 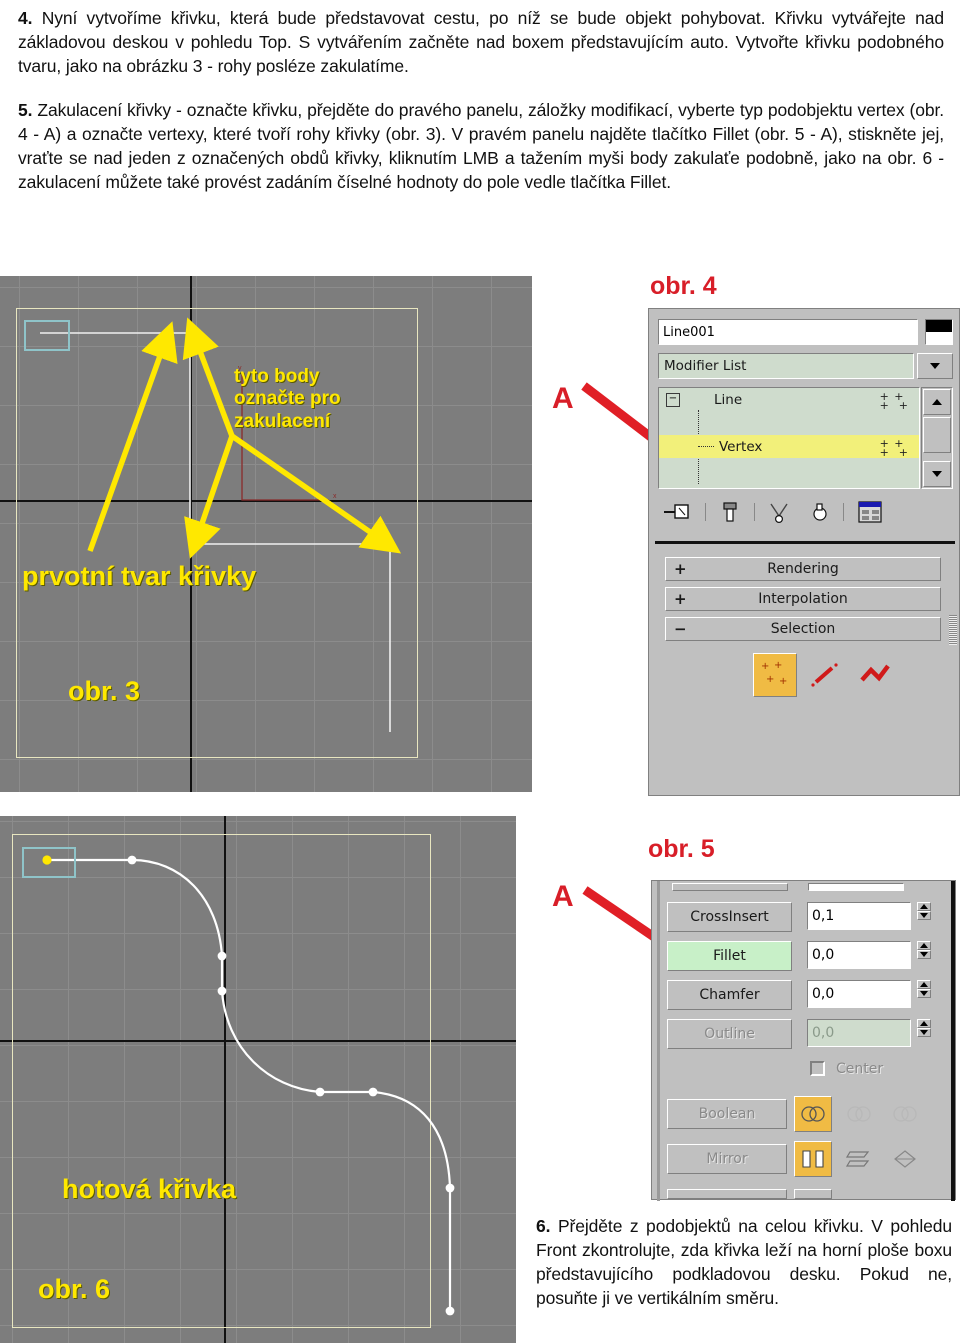 What do you see at coordinates (953, 1041) in the screenshot?
I see `panel-right-edge` at bounding box center [953, 1041].